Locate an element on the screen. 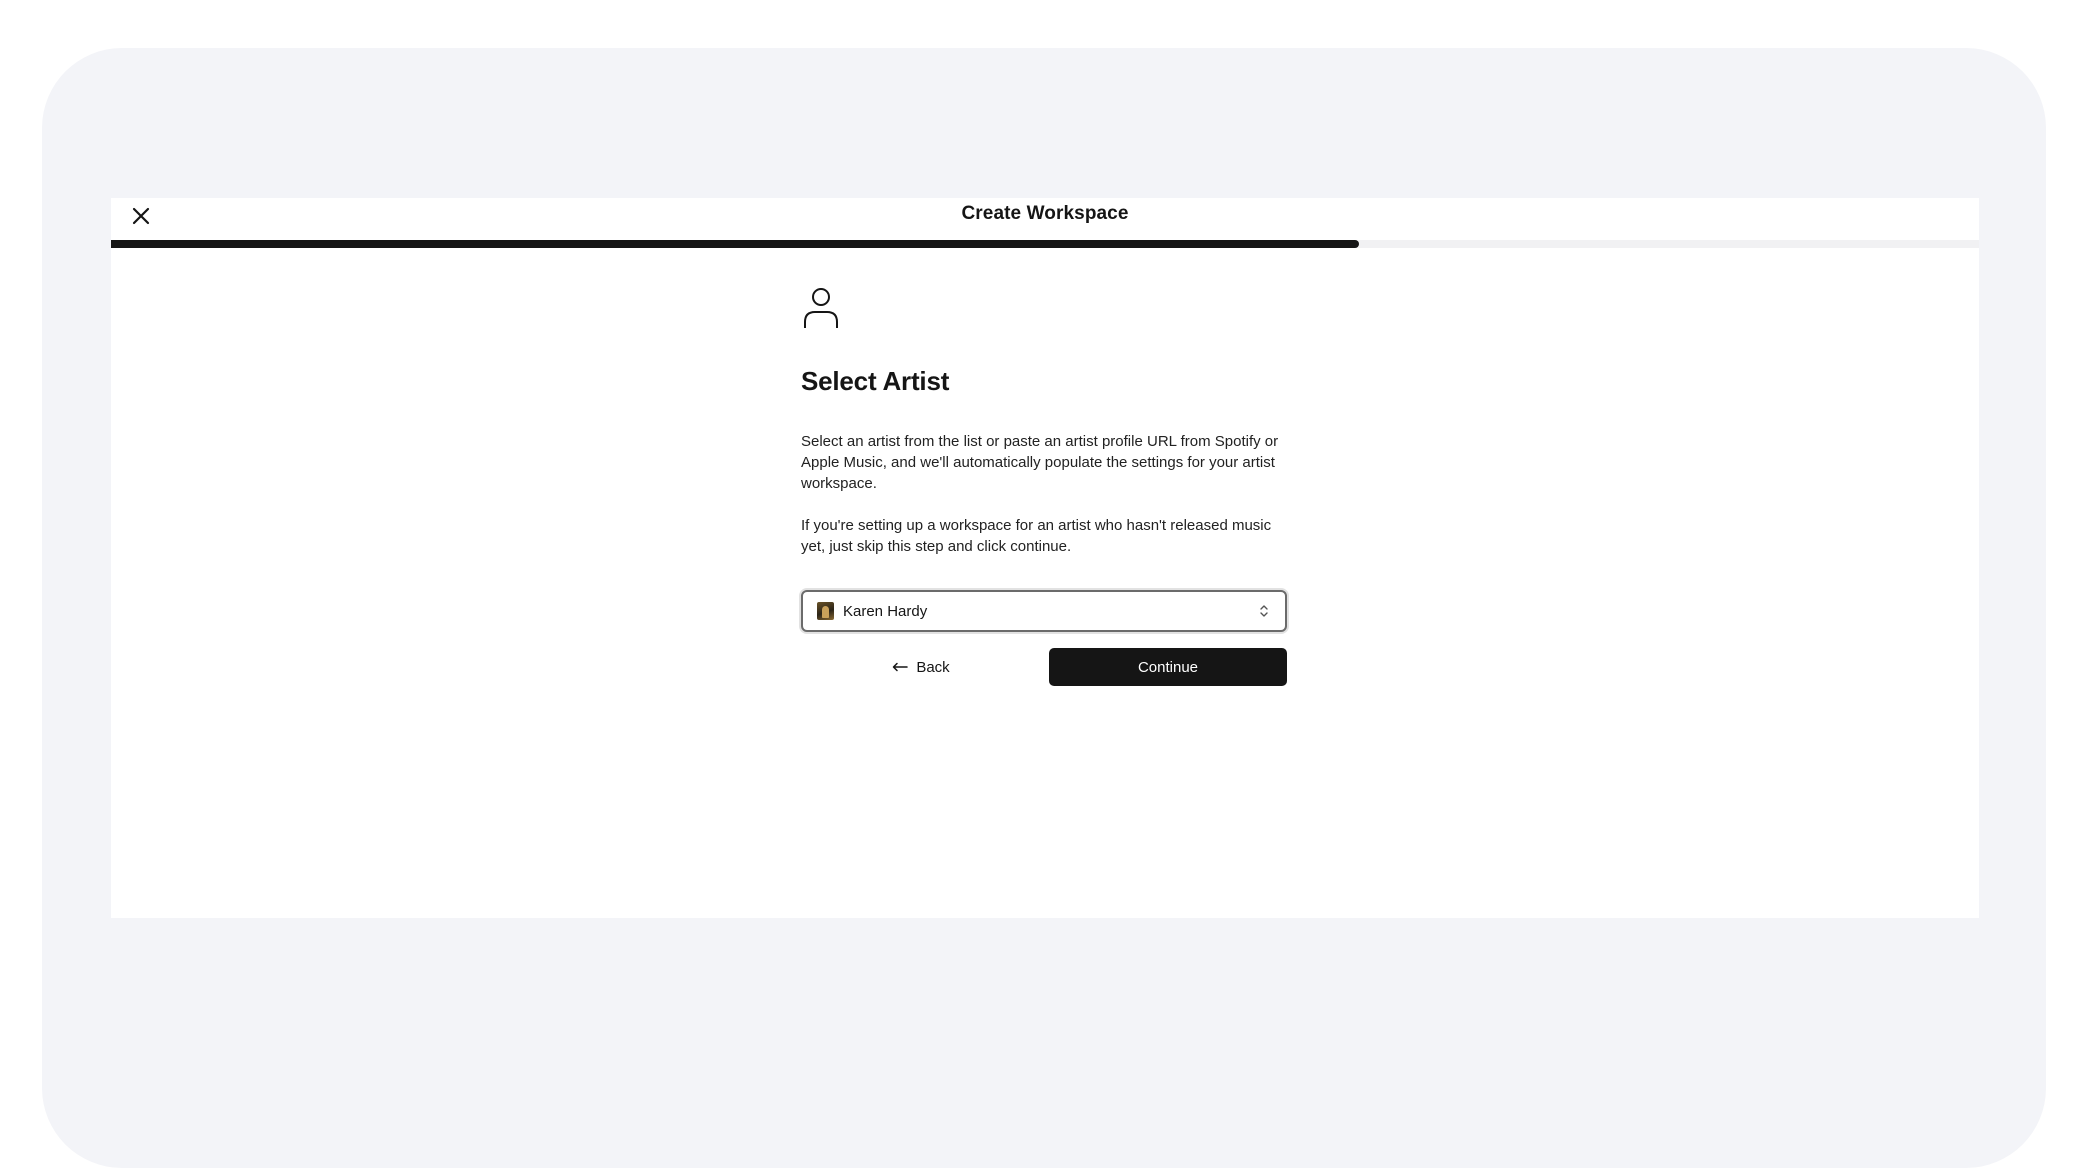 The width and height of the screenshot is (2092, 1168). continue-button-label: Continue is located at coordinates (1168, 667).